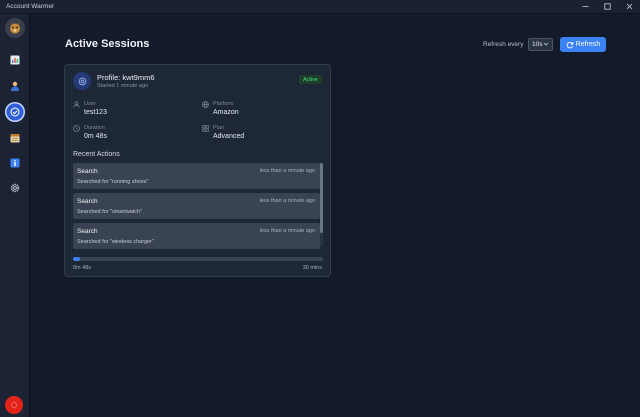 The width and height of the screenshot is (640, 417). I want to click on minimize-button, so click(585, 7).